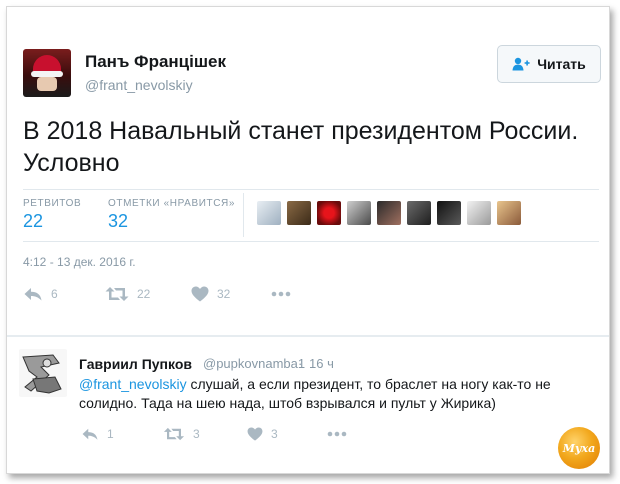 This screenshot has height=484, width=620. I want to click on reply-count: 6, so click(54, 294).